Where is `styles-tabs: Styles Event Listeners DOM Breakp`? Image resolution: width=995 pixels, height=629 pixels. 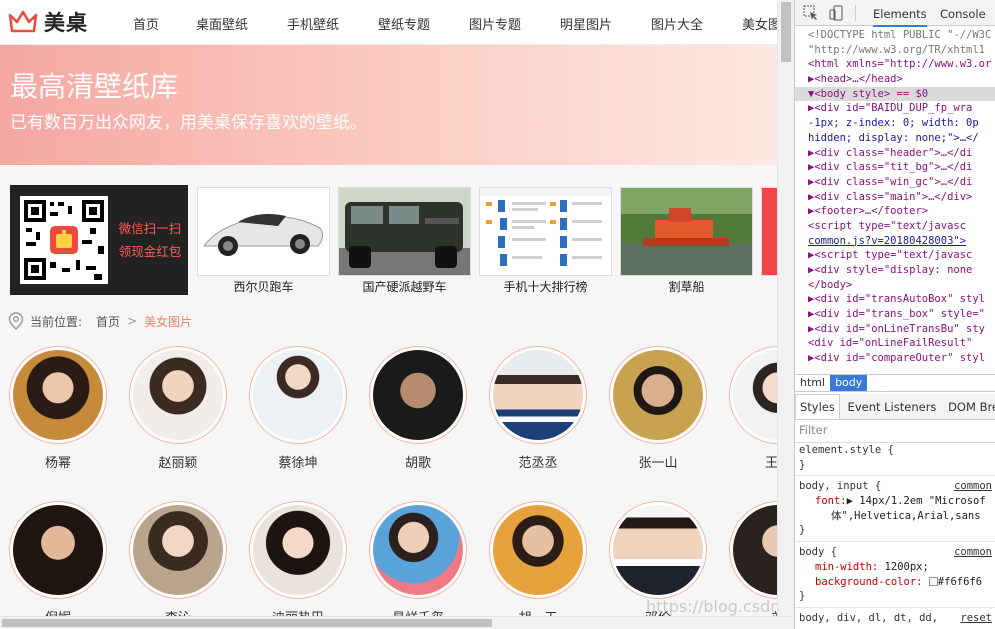 styles-tabs: Styles Event Listeners DOM Breakp is located at coordinates (895, 407).